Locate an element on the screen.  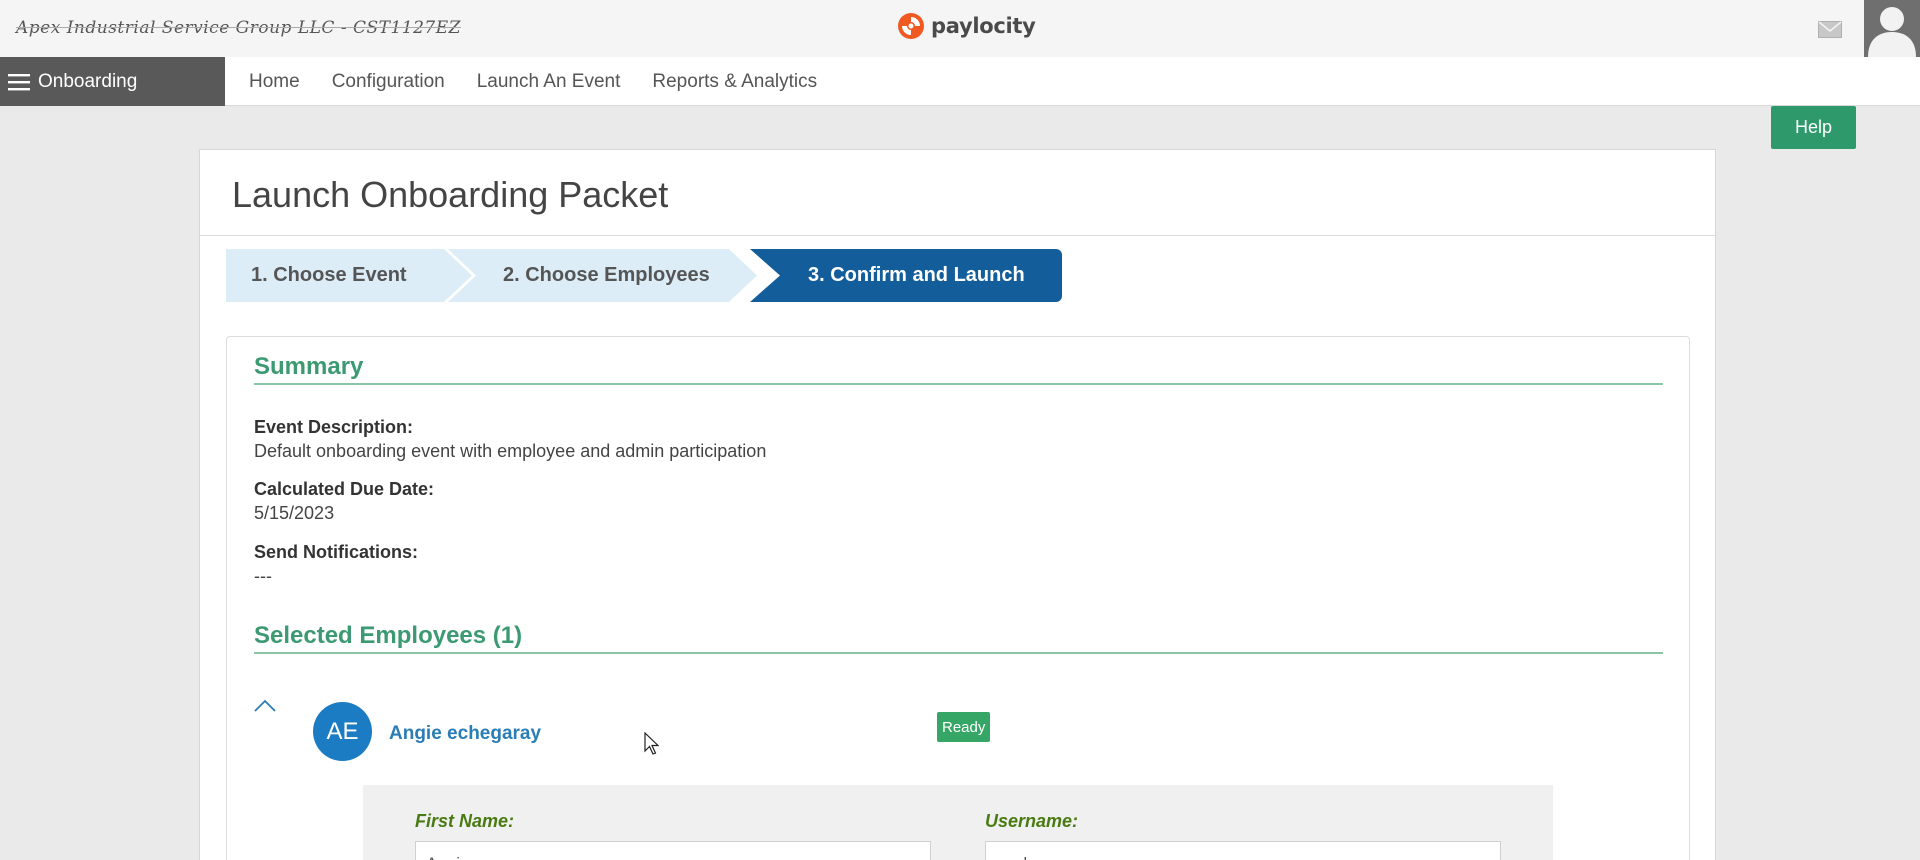
page-title: Launch Onboarding Packet is located at coordinates (450, 194).